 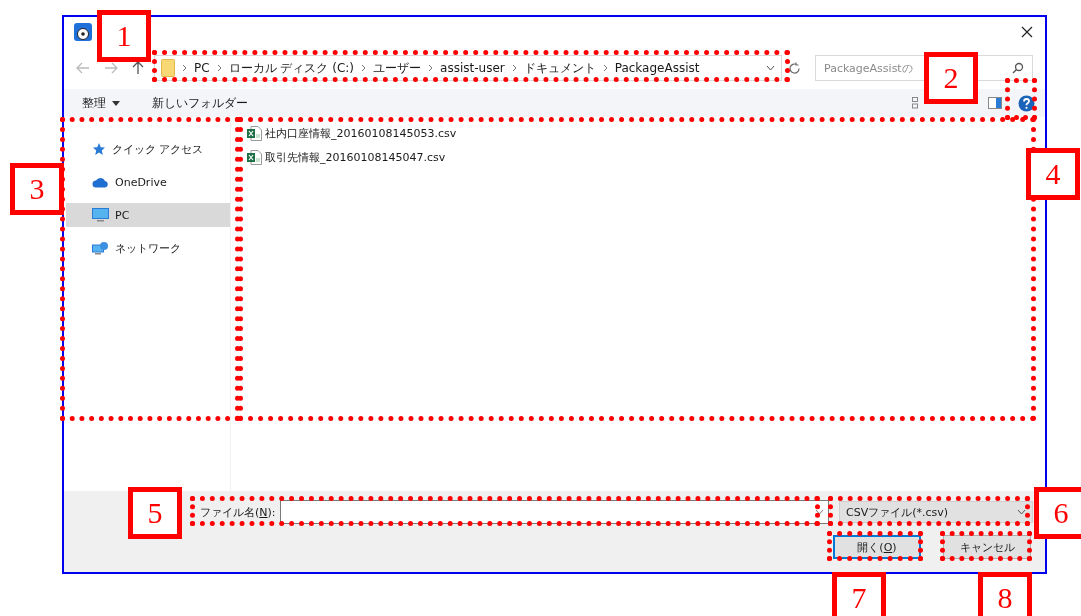 What do you see at coordinates (124, 36) in the screenshot?
I see `callout-number: 1` at bounding box center [124, 36].